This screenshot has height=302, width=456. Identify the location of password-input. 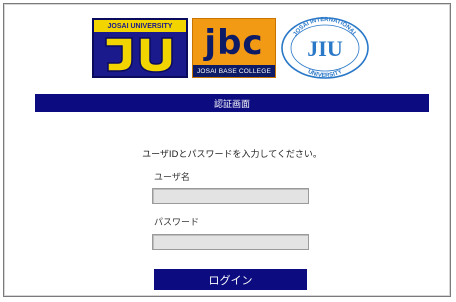
(230, 242).